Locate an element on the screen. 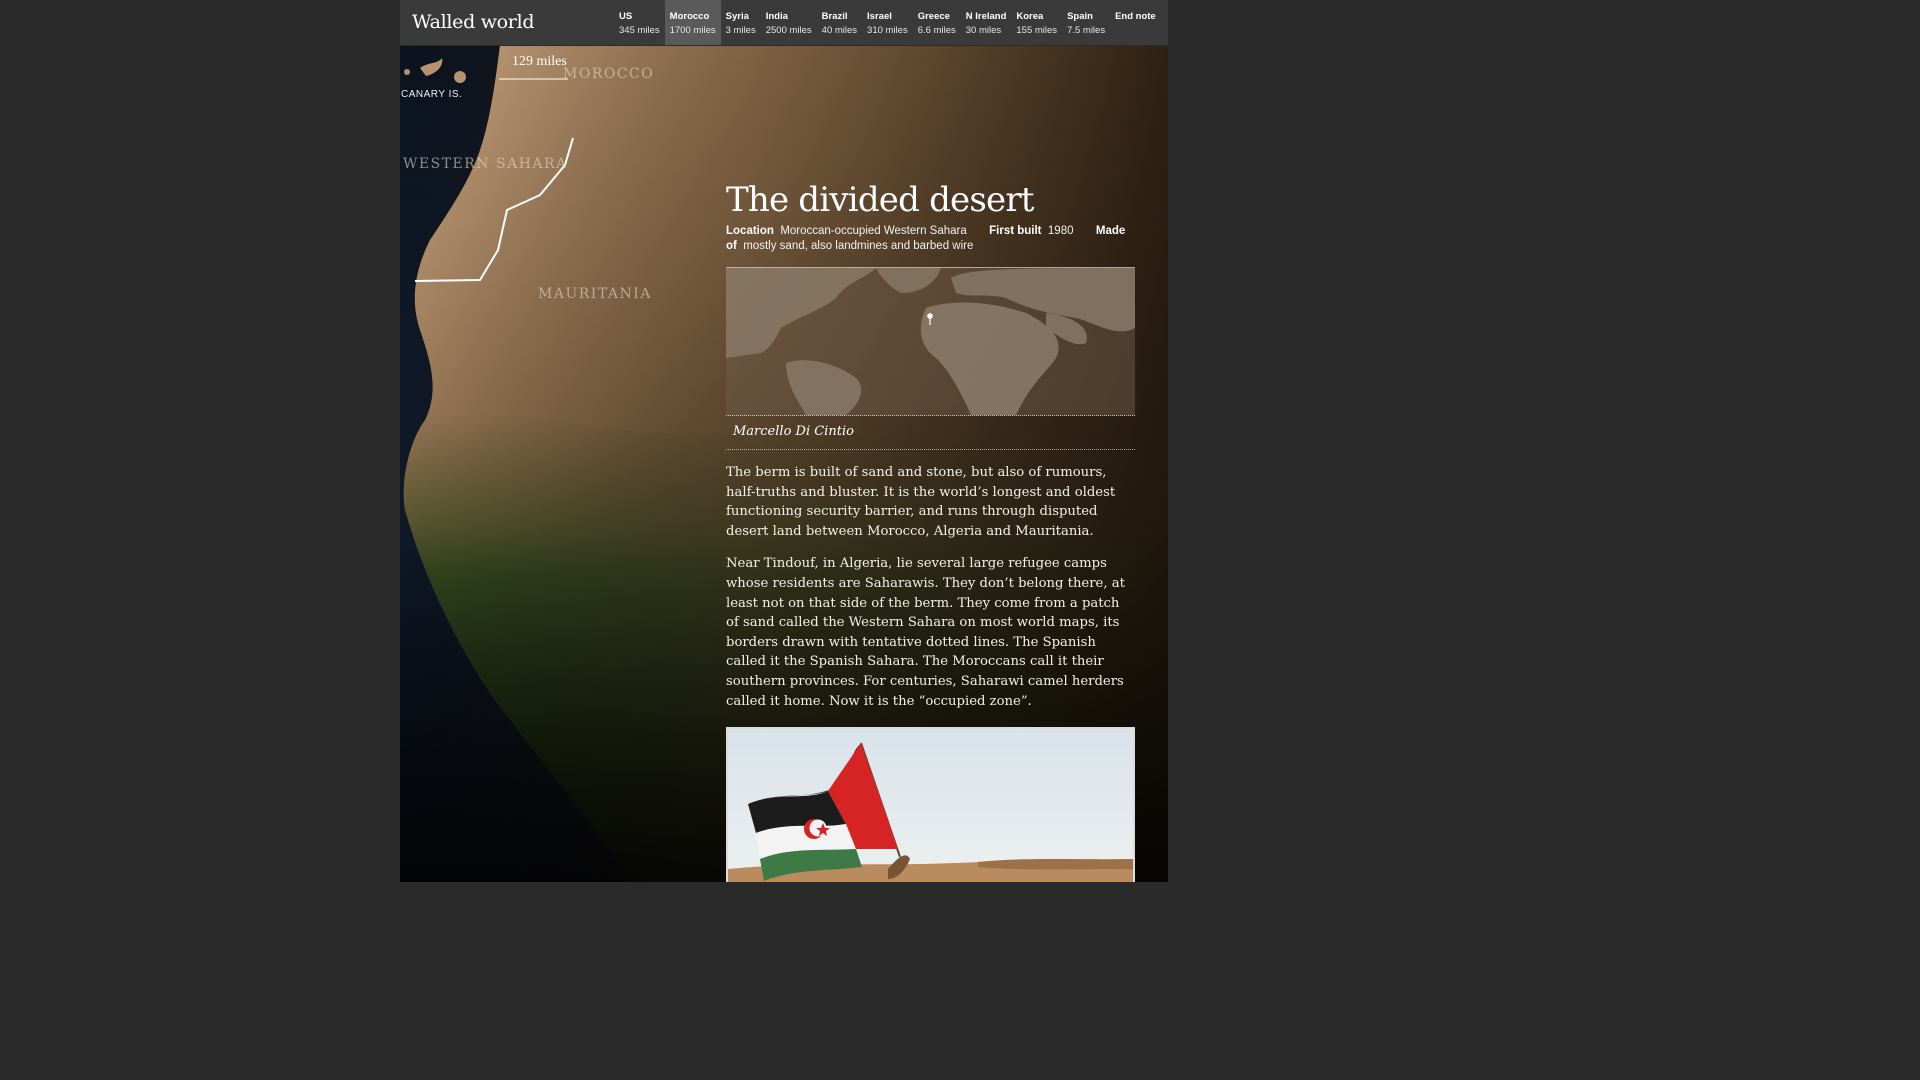 Image resolution: width=1920 pixels, height=1080 pixels. nav-tab-name: N Ireland is located at coordinates (986, 16).